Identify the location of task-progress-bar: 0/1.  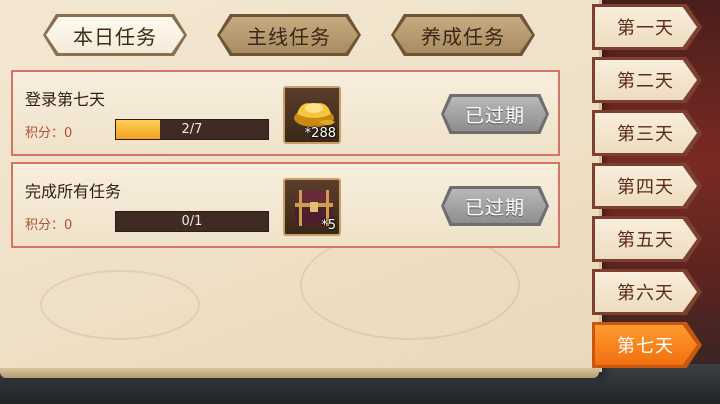
(192, 221).